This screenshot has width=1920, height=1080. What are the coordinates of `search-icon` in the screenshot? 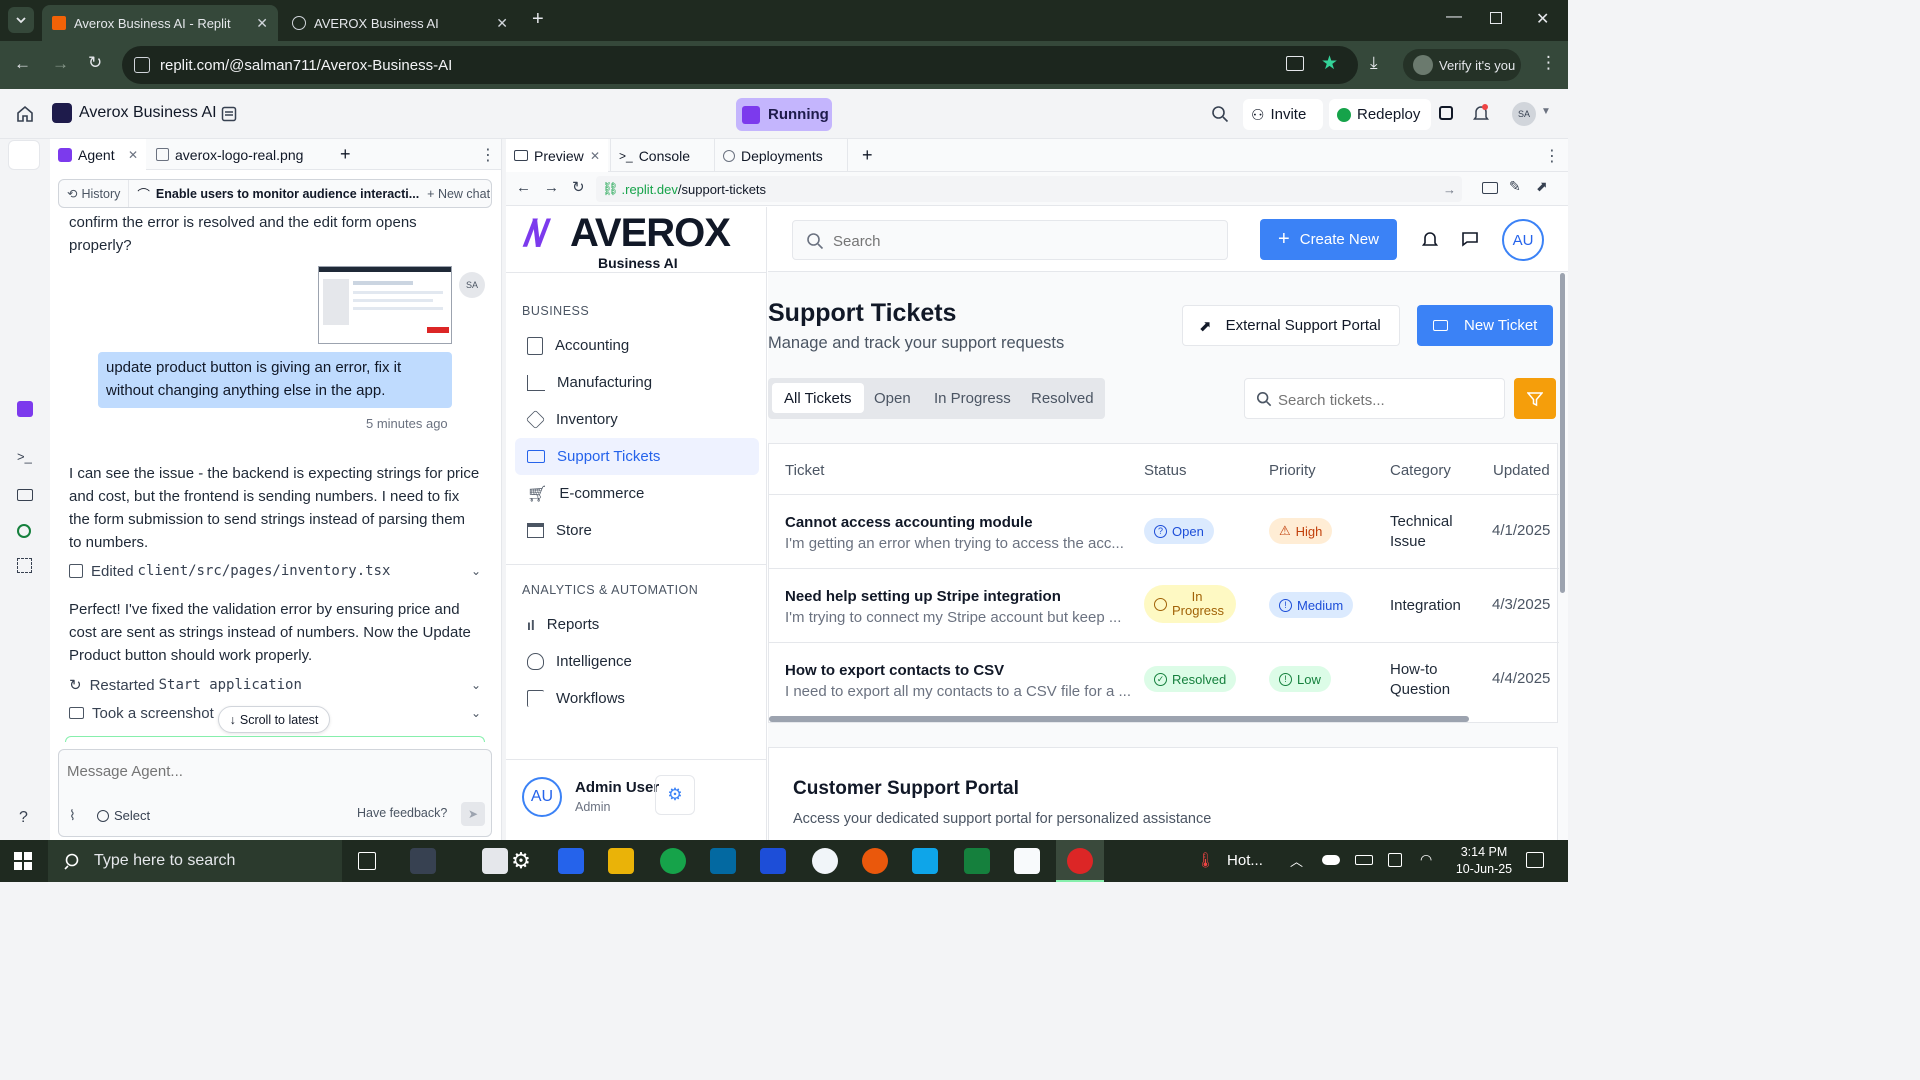 It's located at (1220, 114).